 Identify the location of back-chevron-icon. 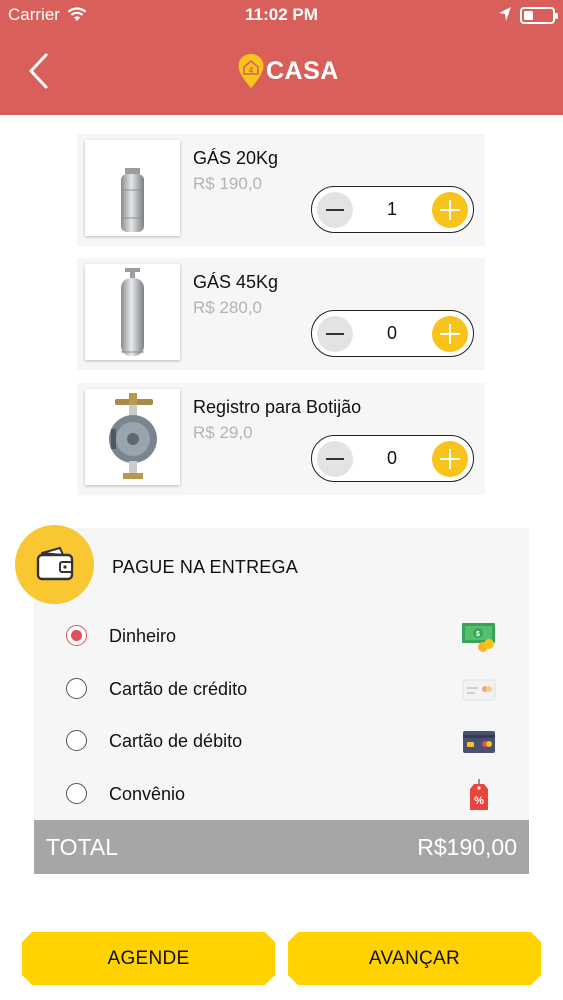
(39, 71).